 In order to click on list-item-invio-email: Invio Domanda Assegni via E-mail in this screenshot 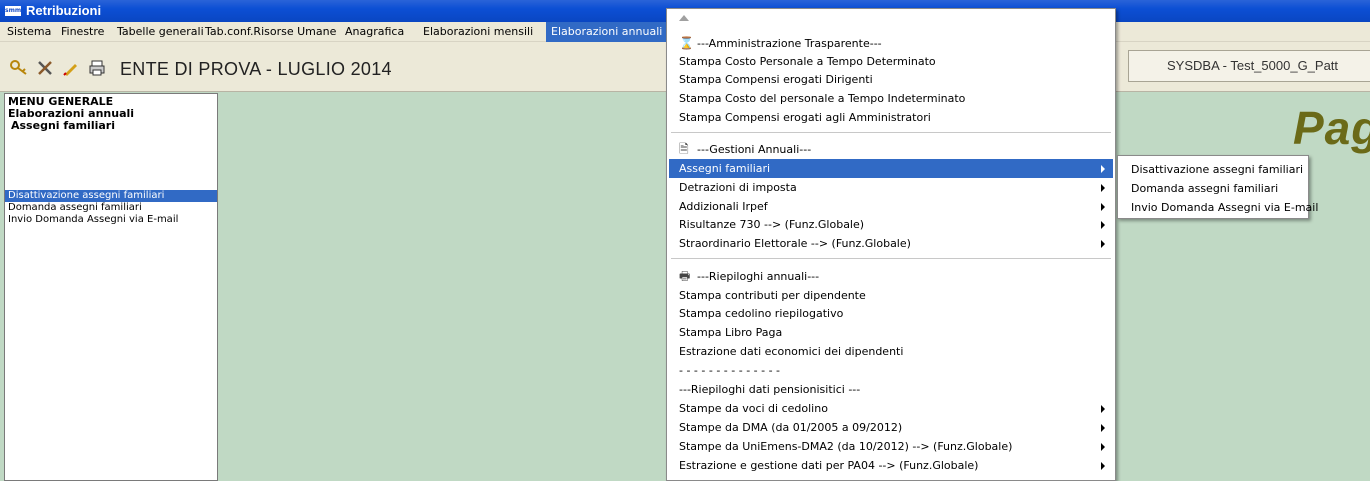, I will do `click(111, 220)`.